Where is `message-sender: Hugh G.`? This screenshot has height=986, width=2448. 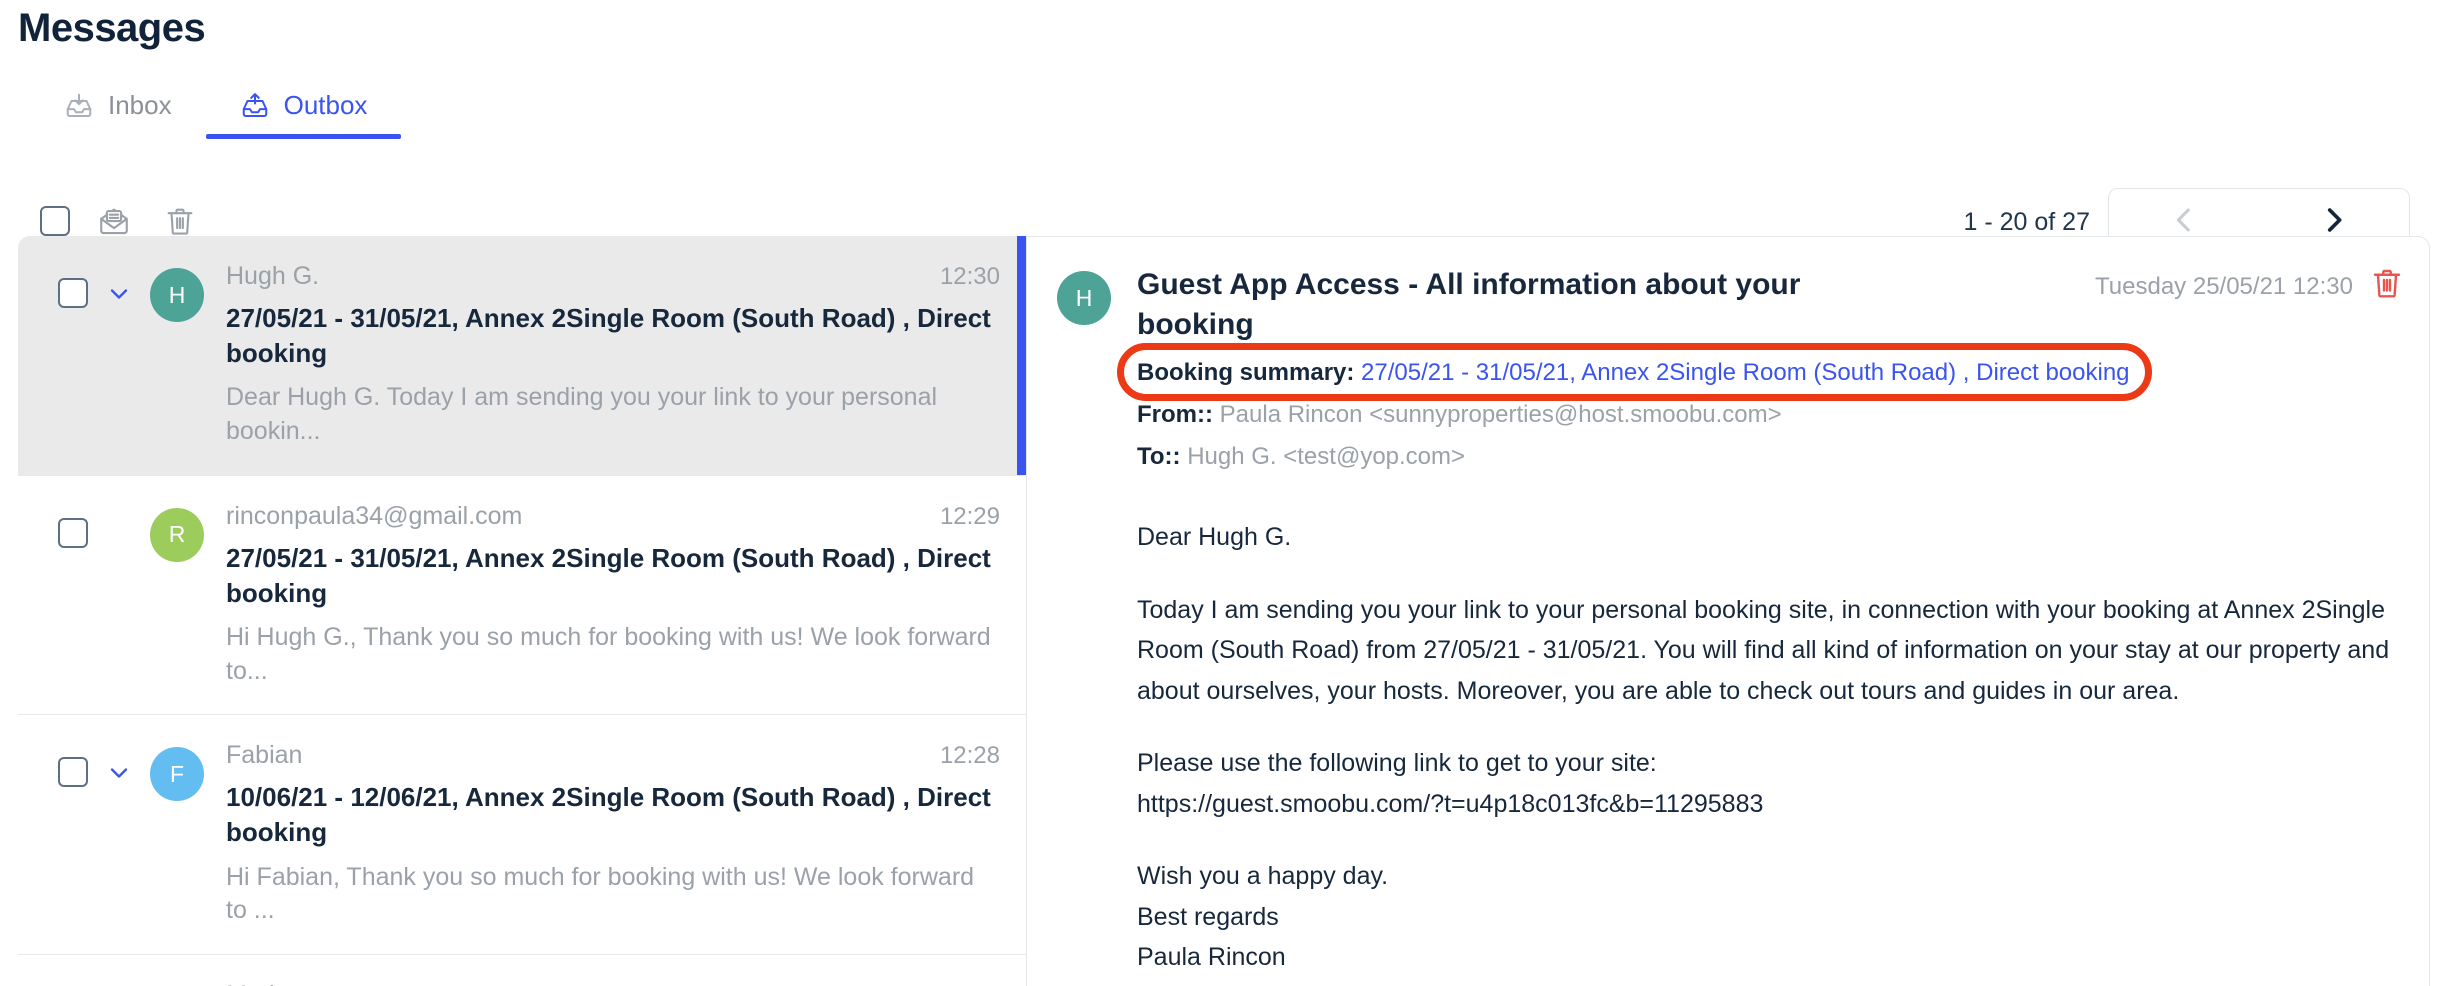
message-sender: Hugh G. is located at coordinates (273, 276).